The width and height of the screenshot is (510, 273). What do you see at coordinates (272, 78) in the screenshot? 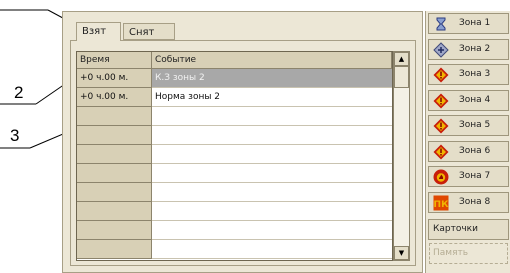
I see `event-cell: К.З зоны 2` at bounding box center [272, 78].